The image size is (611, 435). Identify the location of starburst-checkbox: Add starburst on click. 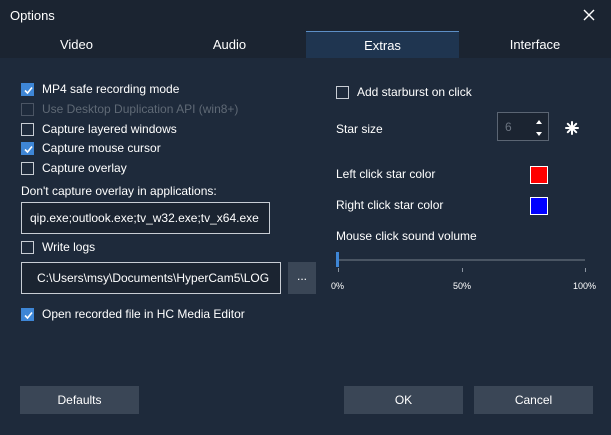
(404, 92).